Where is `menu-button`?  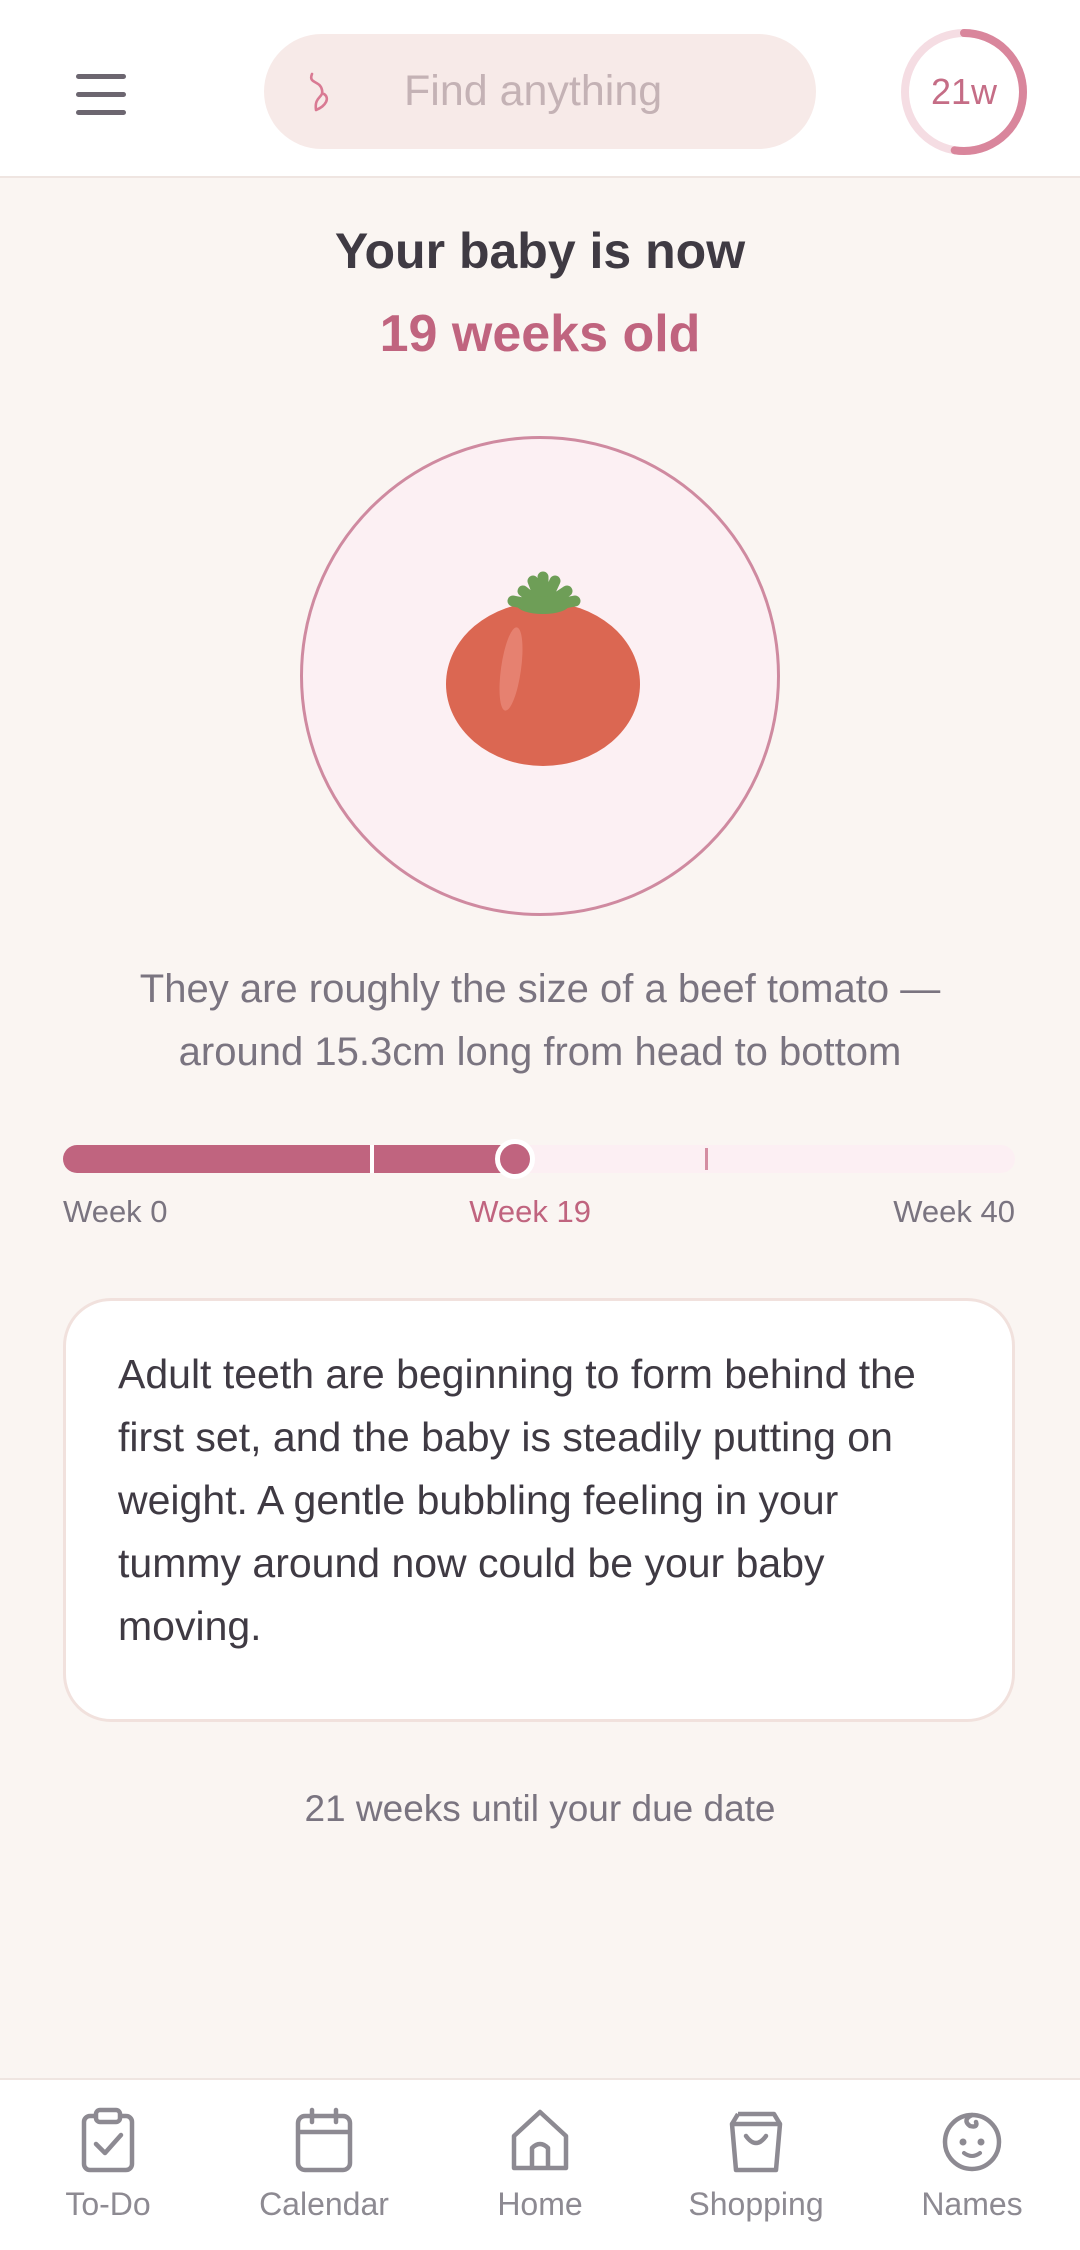
menu-button is located at coordinates (101, 94).